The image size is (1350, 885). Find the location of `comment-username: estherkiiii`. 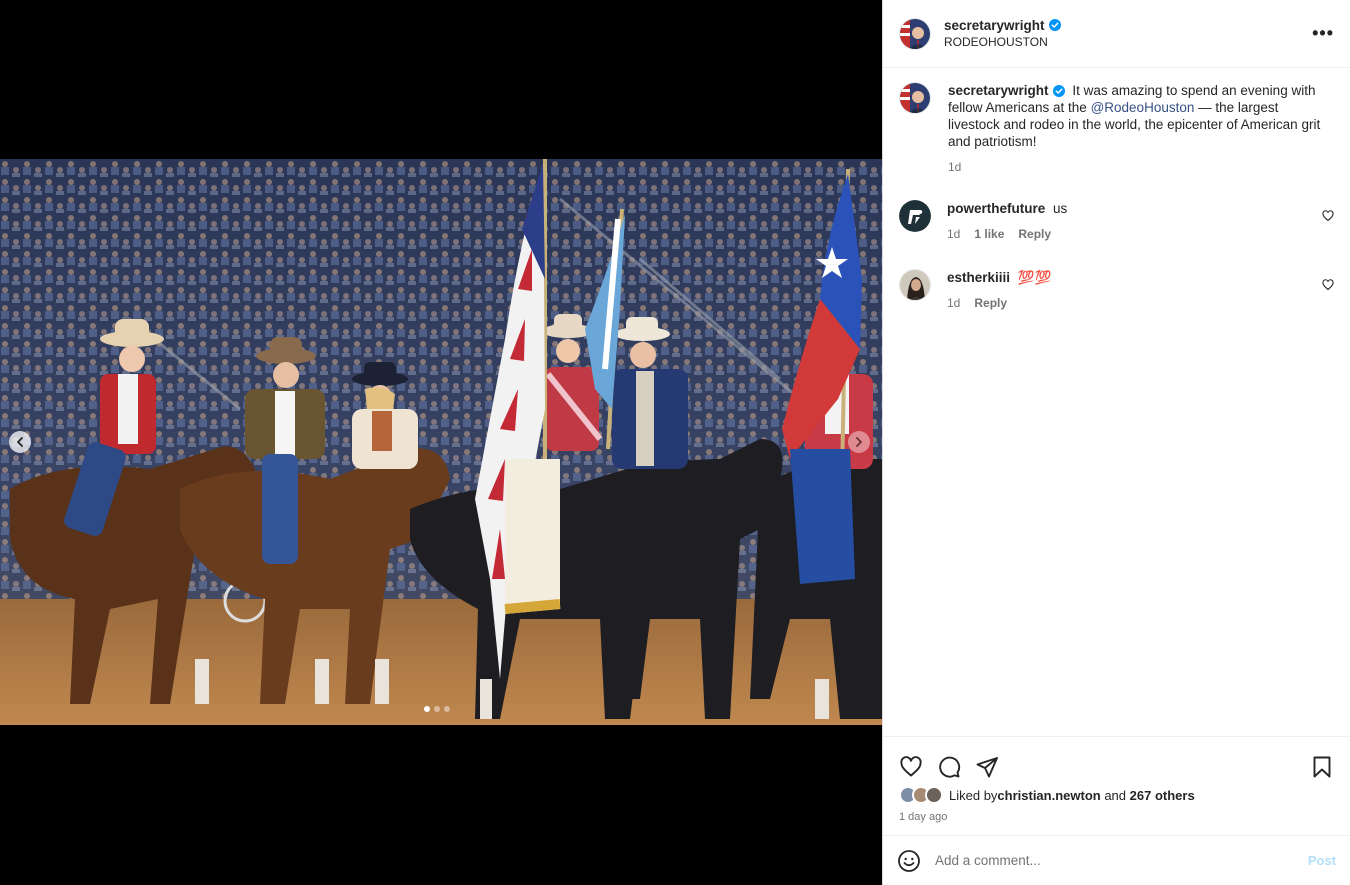

comment-username: estherkiiii is located at coordinates (978, 277).